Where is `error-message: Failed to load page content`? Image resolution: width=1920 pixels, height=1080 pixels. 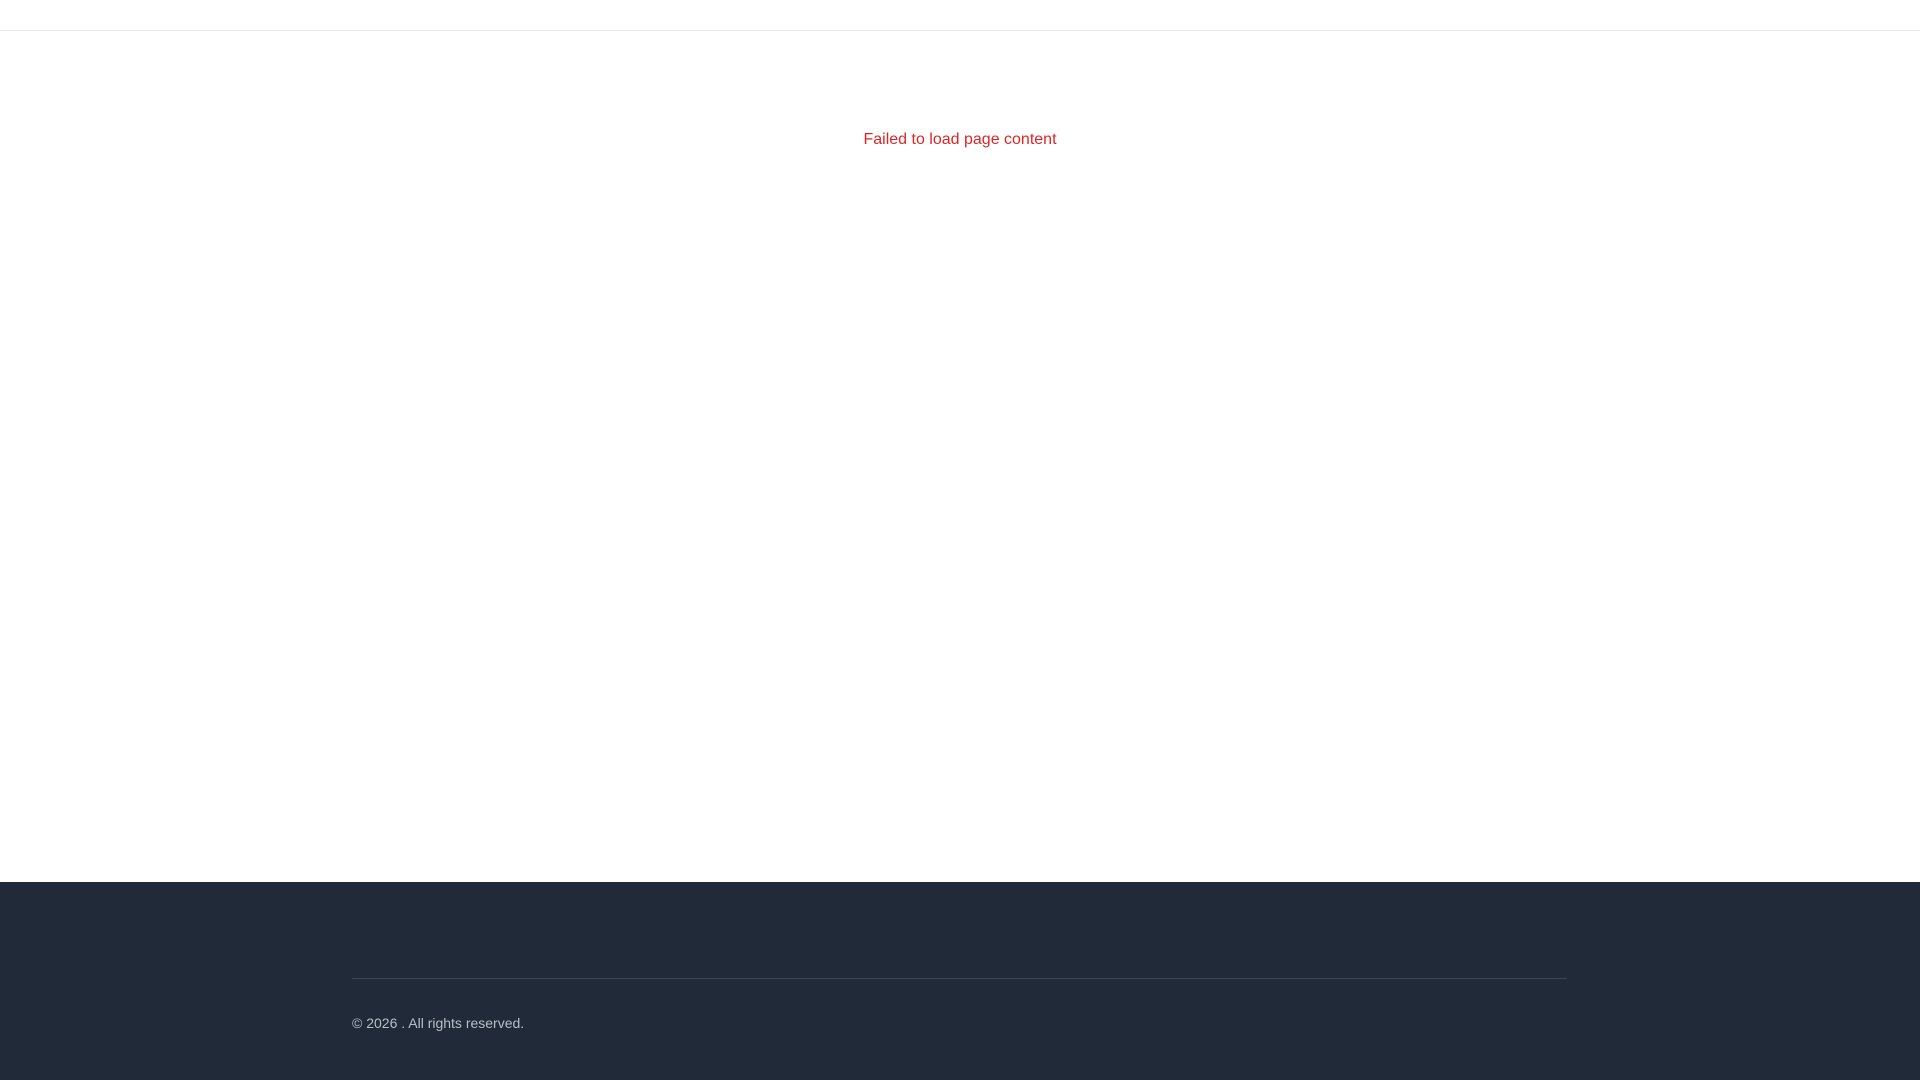
error-message: Failed to load page content is located at coordinates (960, 139).